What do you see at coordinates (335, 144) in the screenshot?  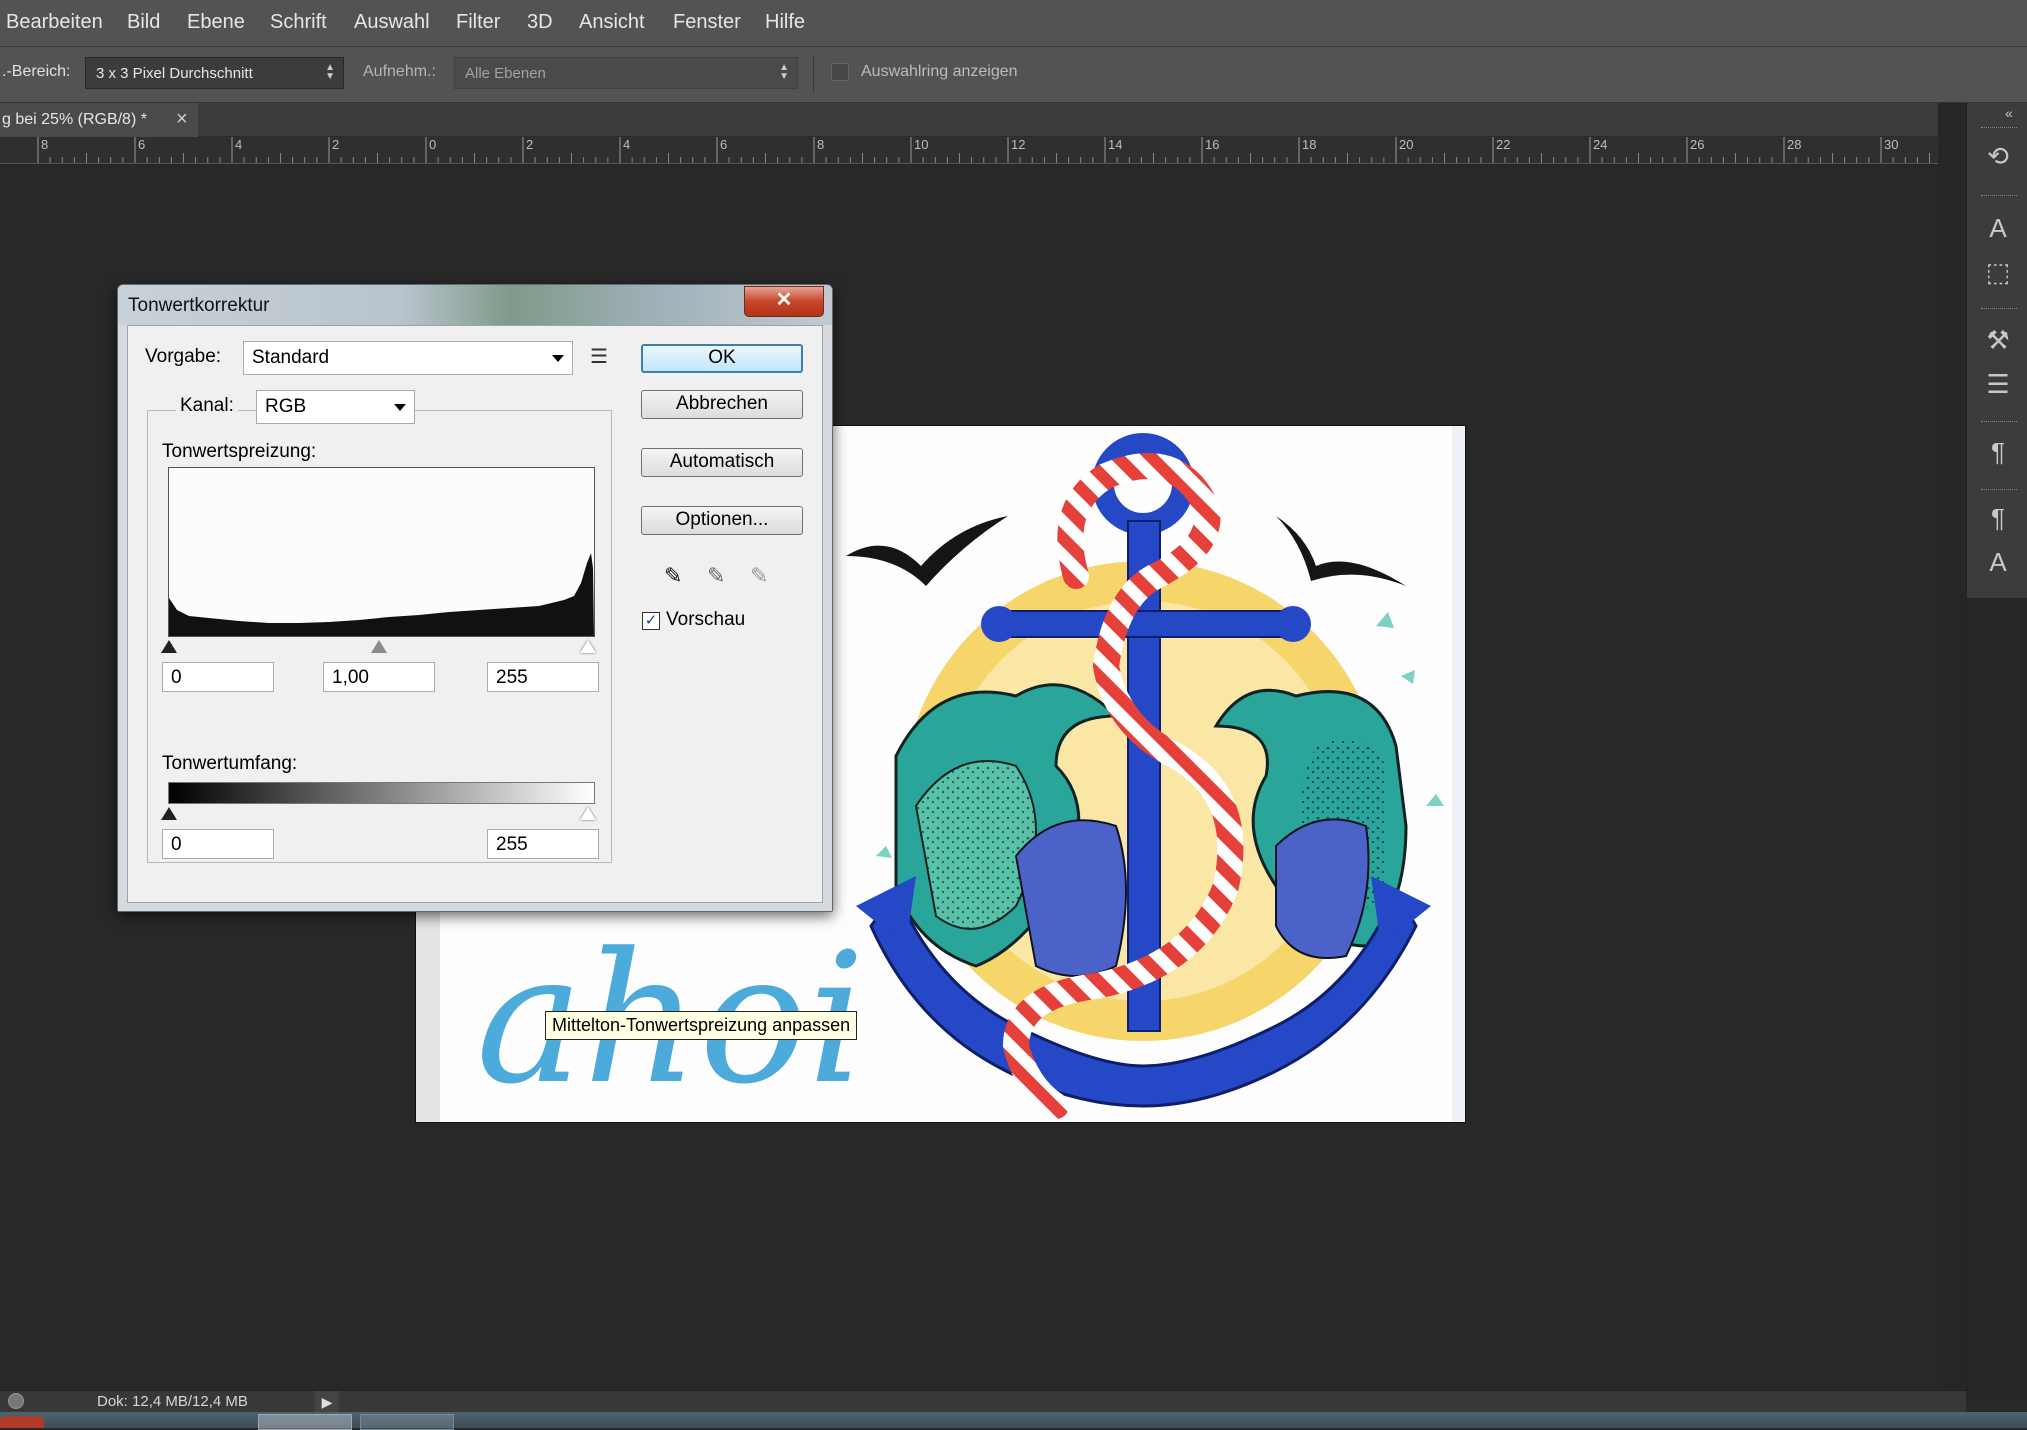 I see `ruler-label: 2` at bounding box center [335, 144].